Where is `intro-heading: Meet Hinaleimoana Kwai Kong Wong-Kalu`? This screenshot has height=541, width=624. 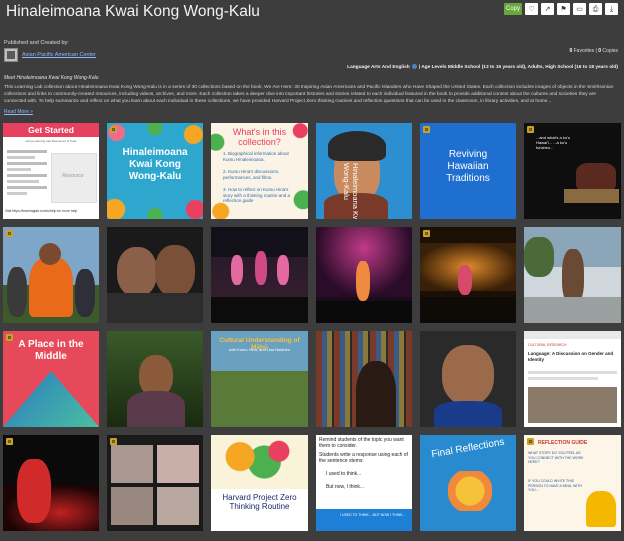 intro-heading: Meet Hinaleimoana Kwai Kong Wong-Kalu is located at coordinates (51, 78).